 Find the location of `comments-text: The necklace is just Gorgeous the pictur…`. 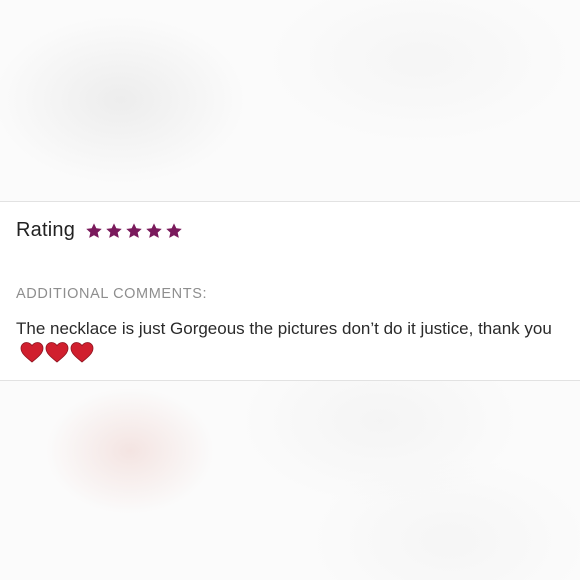

comments-text: The necklace is just Gorgeous the pictur… is located at coordinates (284, 328).